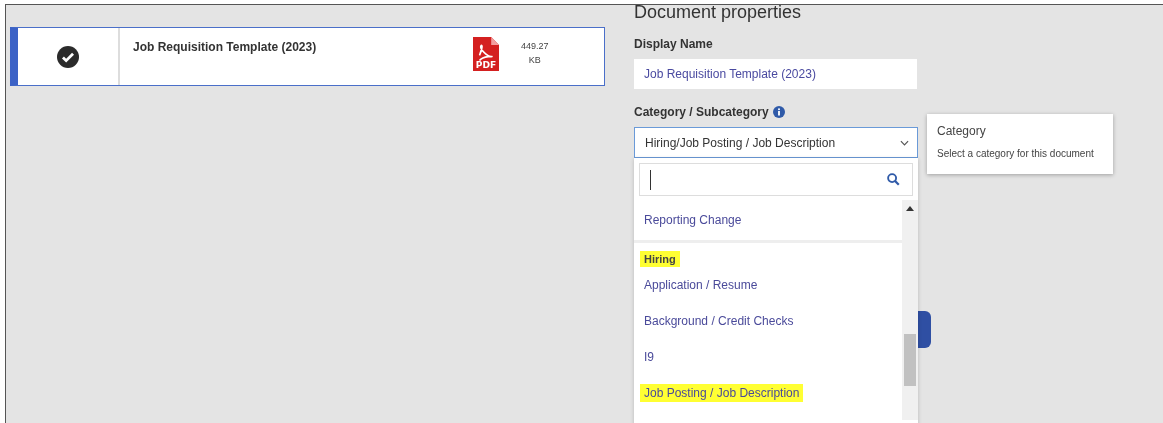 This screenshot has height=423, width=1163. I want to click on section-heading: Document properties, so click(718, 14).